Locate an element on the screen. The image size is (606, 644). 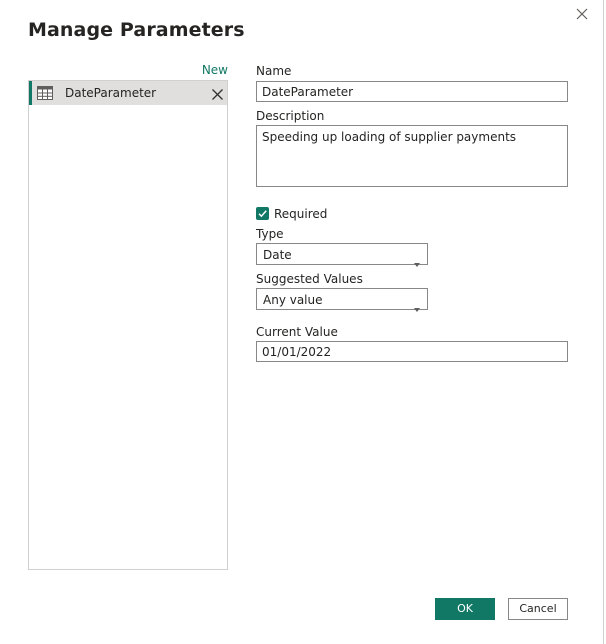
suggested-values-select-value: Any value is located at coordinates (293, 300).